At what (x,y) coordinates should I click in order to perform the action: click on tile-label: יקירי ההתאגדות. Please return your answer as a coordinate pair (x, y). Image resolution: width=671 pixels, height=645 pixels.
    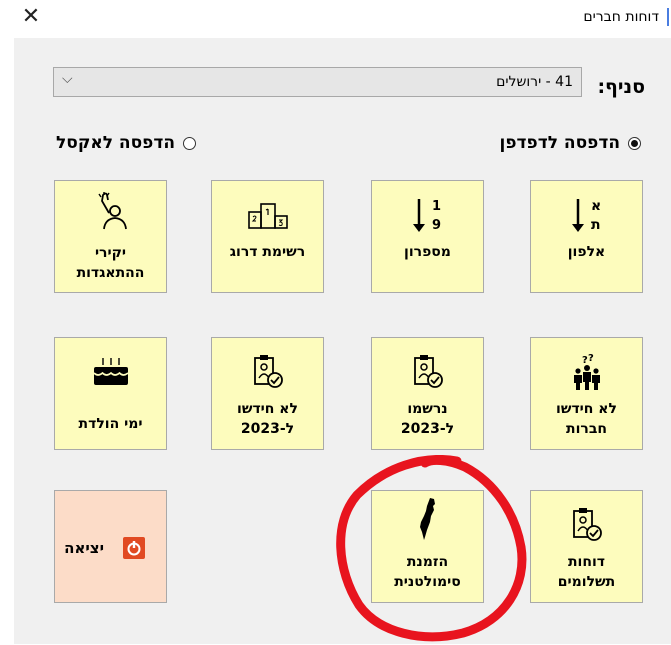
    Looking at the image, I should click on (110, 263).